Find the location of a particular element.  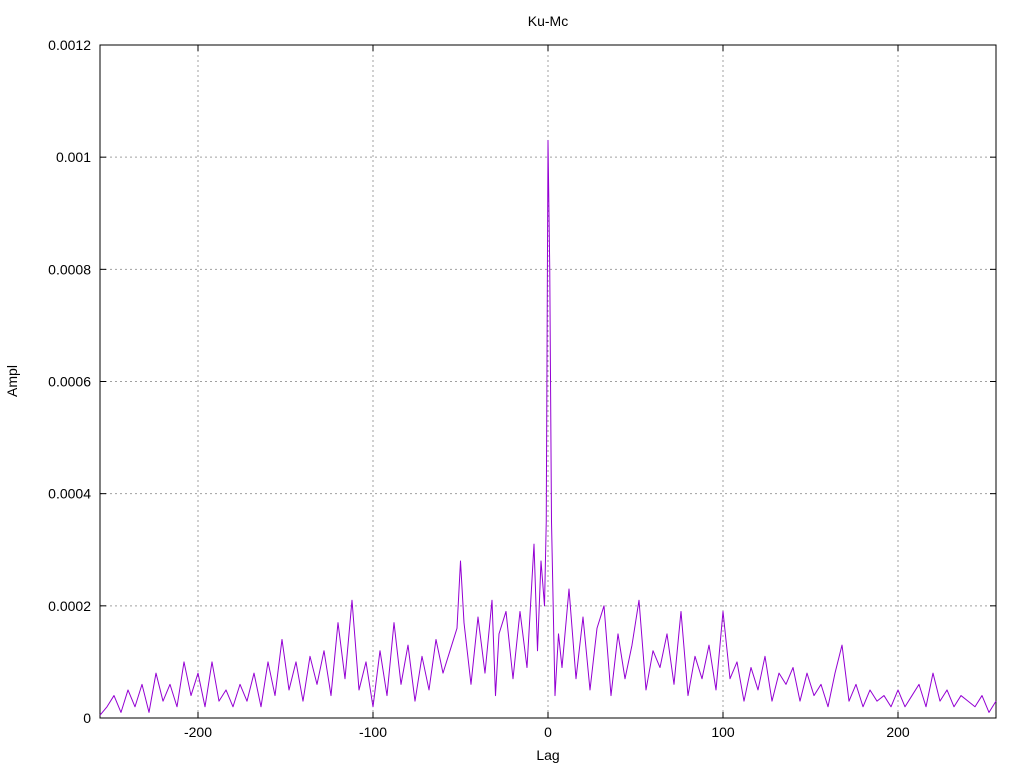

y-tick-label: 0.0002 is located at coordinates (69, 606).